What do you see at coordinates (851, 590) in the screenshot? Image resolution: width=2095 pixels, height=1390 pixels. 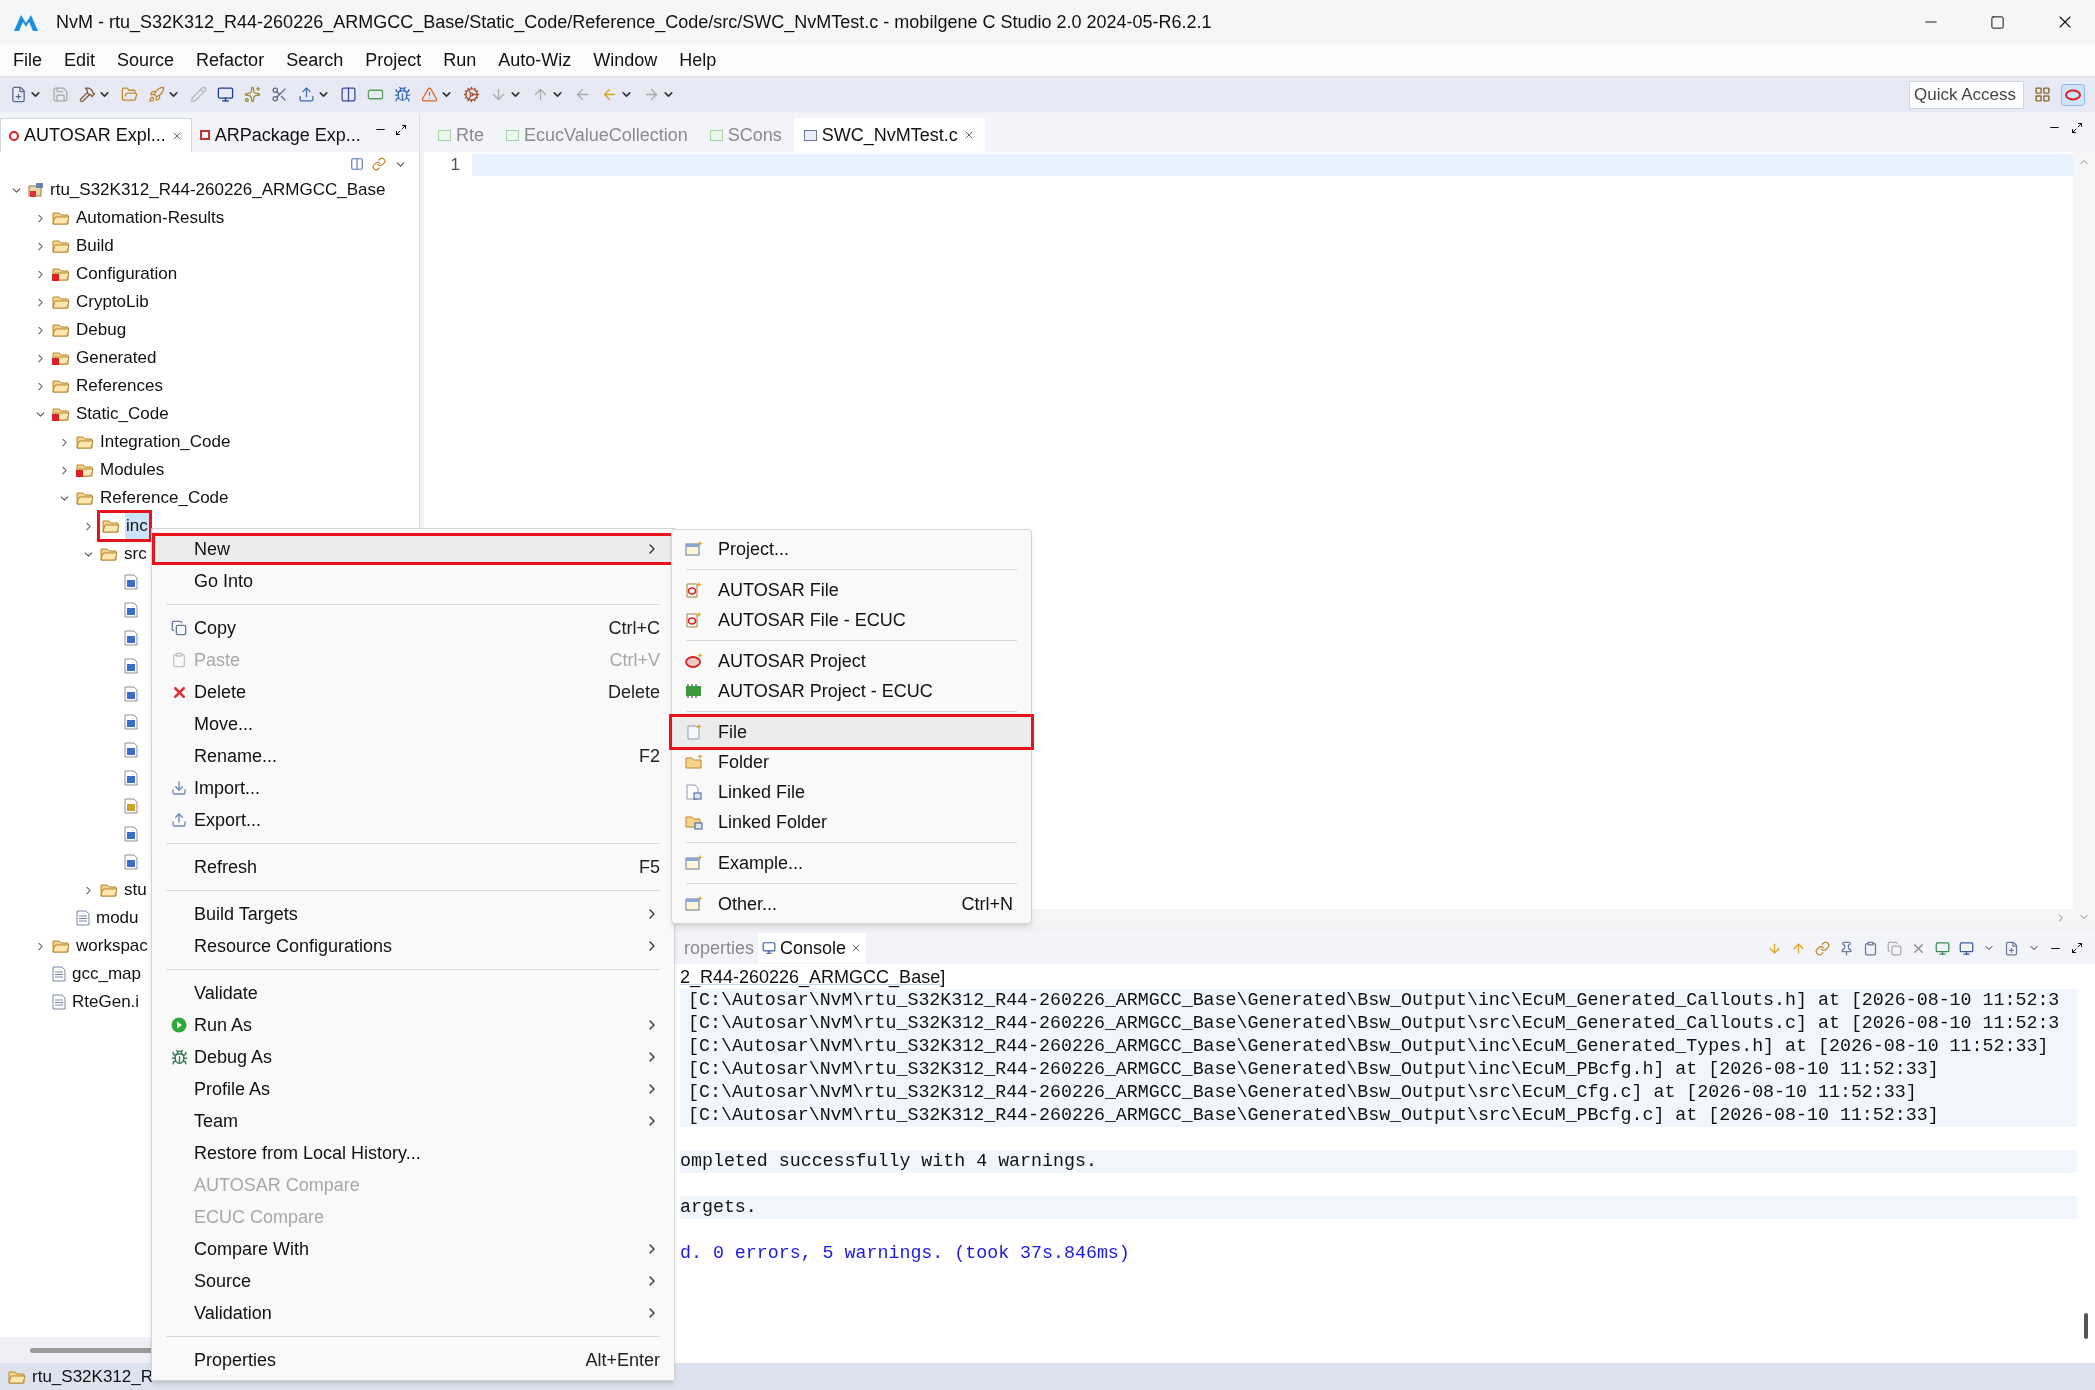 I see `menu-item: AUTOSAR File` at bounding box center [851, 590].